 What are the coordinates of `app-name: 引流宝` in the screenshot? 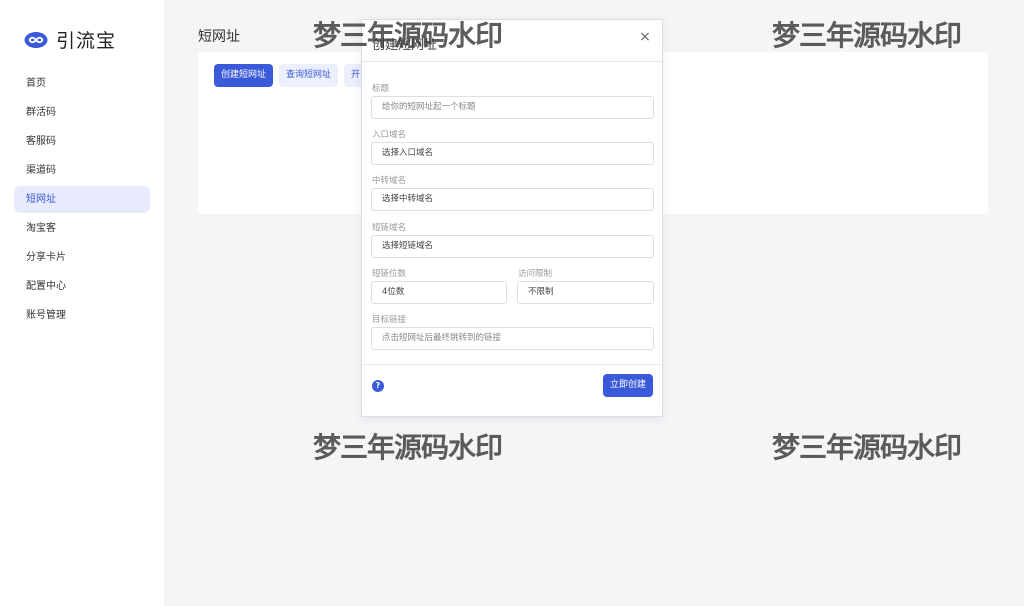 It's located at (86, 41).